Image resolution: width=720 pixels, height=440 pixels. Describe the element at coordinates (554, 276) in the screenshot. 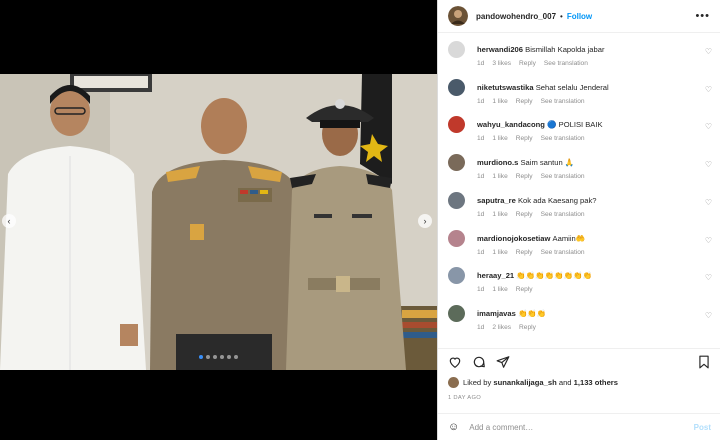

I see `comment-body: 👏👏👏👏👏👏👏👏` at that location.